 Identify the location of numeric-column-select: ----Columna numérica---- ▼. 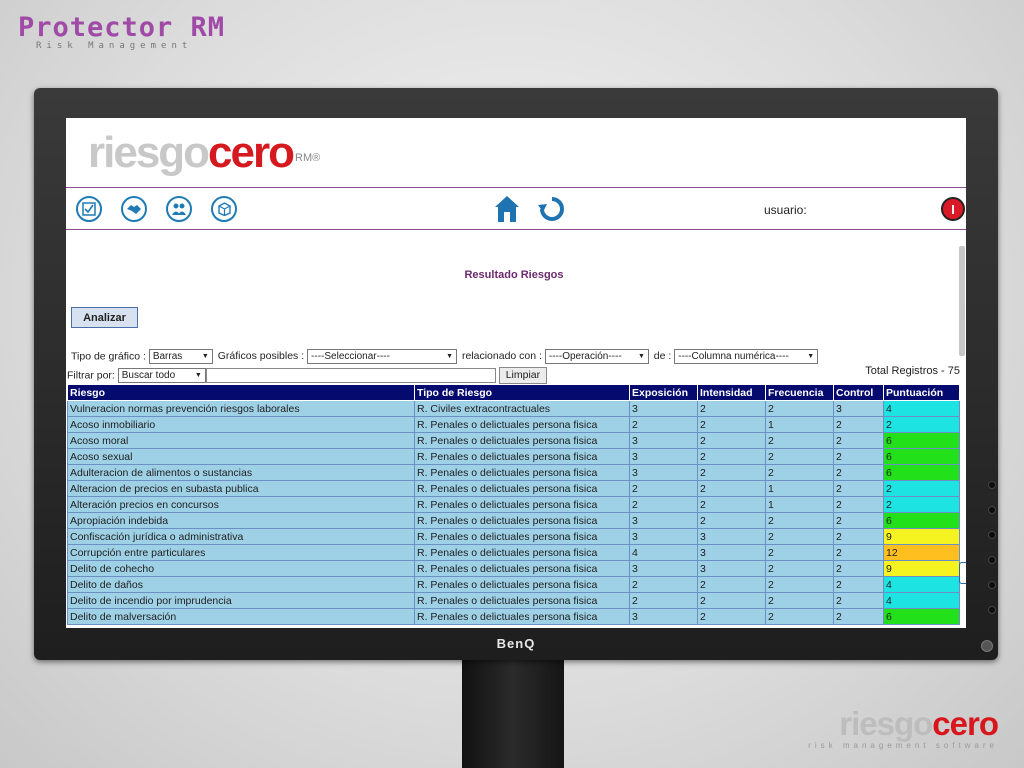
(746, 356).